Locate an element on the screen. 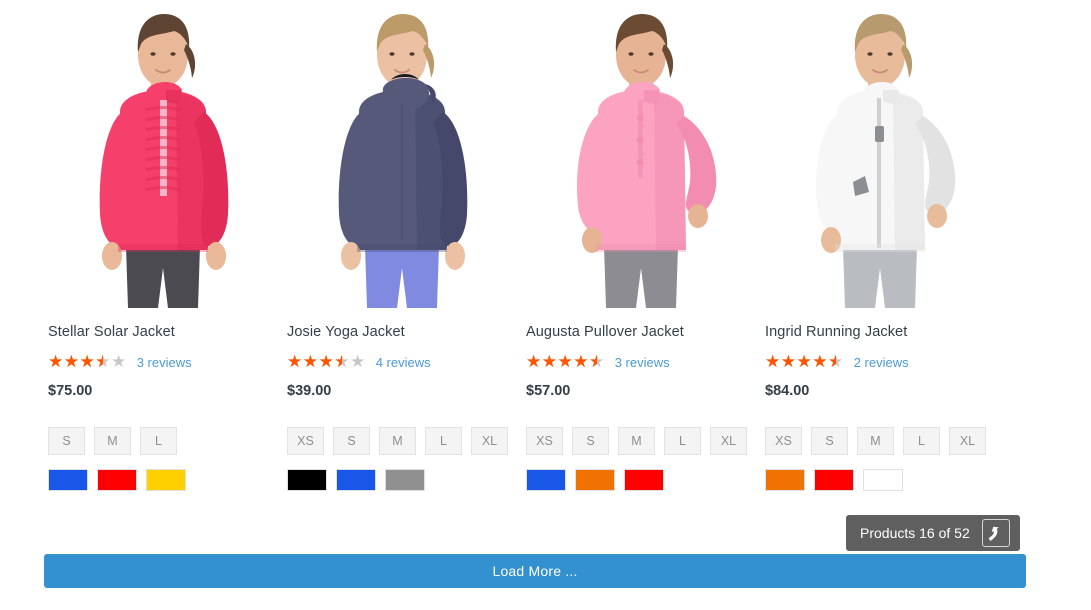 This screenshot has width=1091, height=610. products-count-toolbar: Products 16 of 52 is located at coordinates (933, 533).